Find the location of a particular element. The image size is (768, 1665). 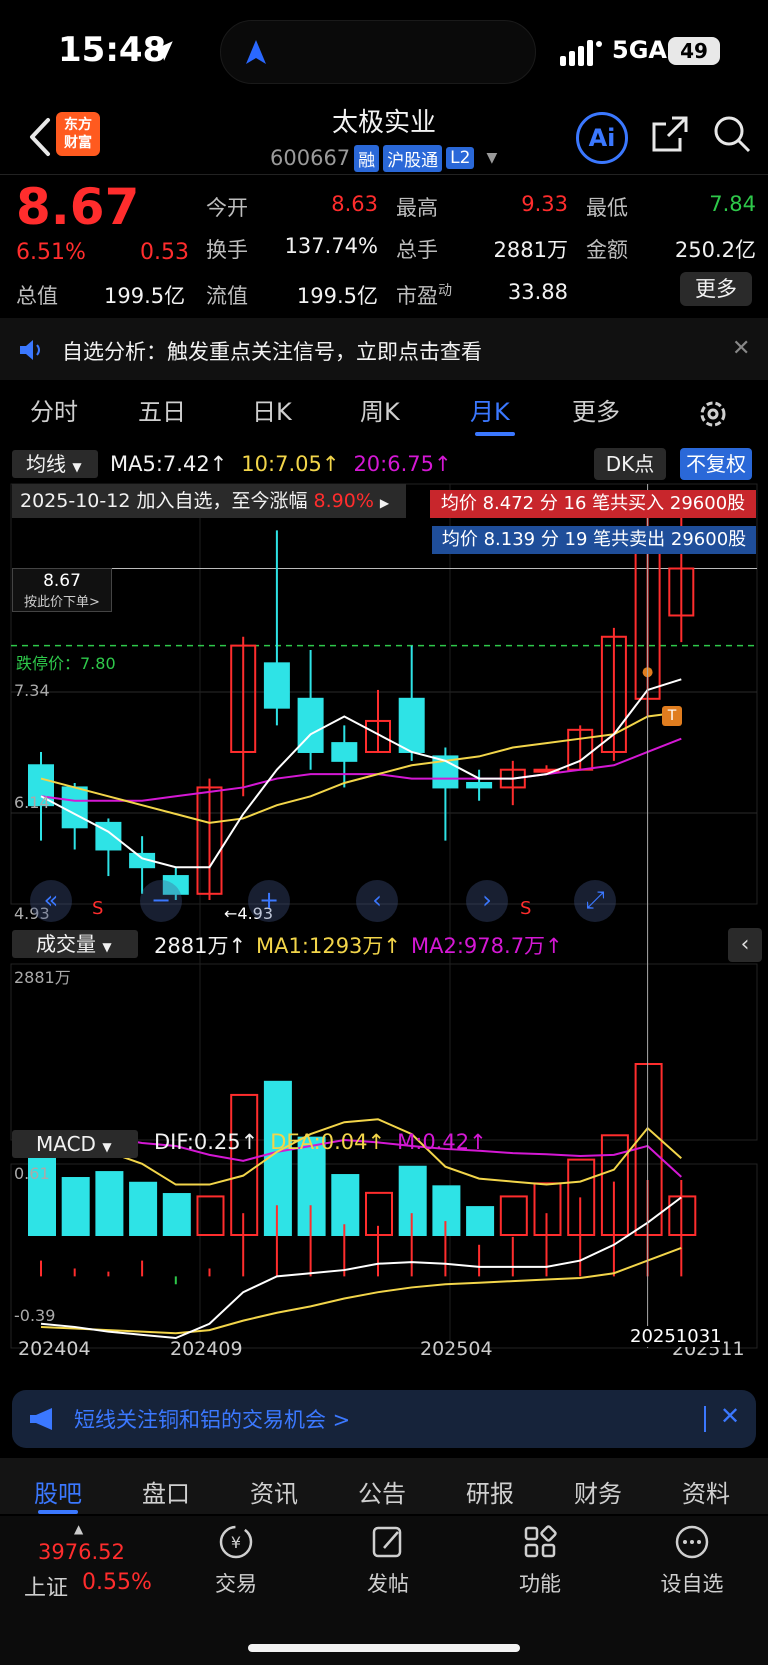

pct-change: 6.51% is located at coordinates (51, 252).